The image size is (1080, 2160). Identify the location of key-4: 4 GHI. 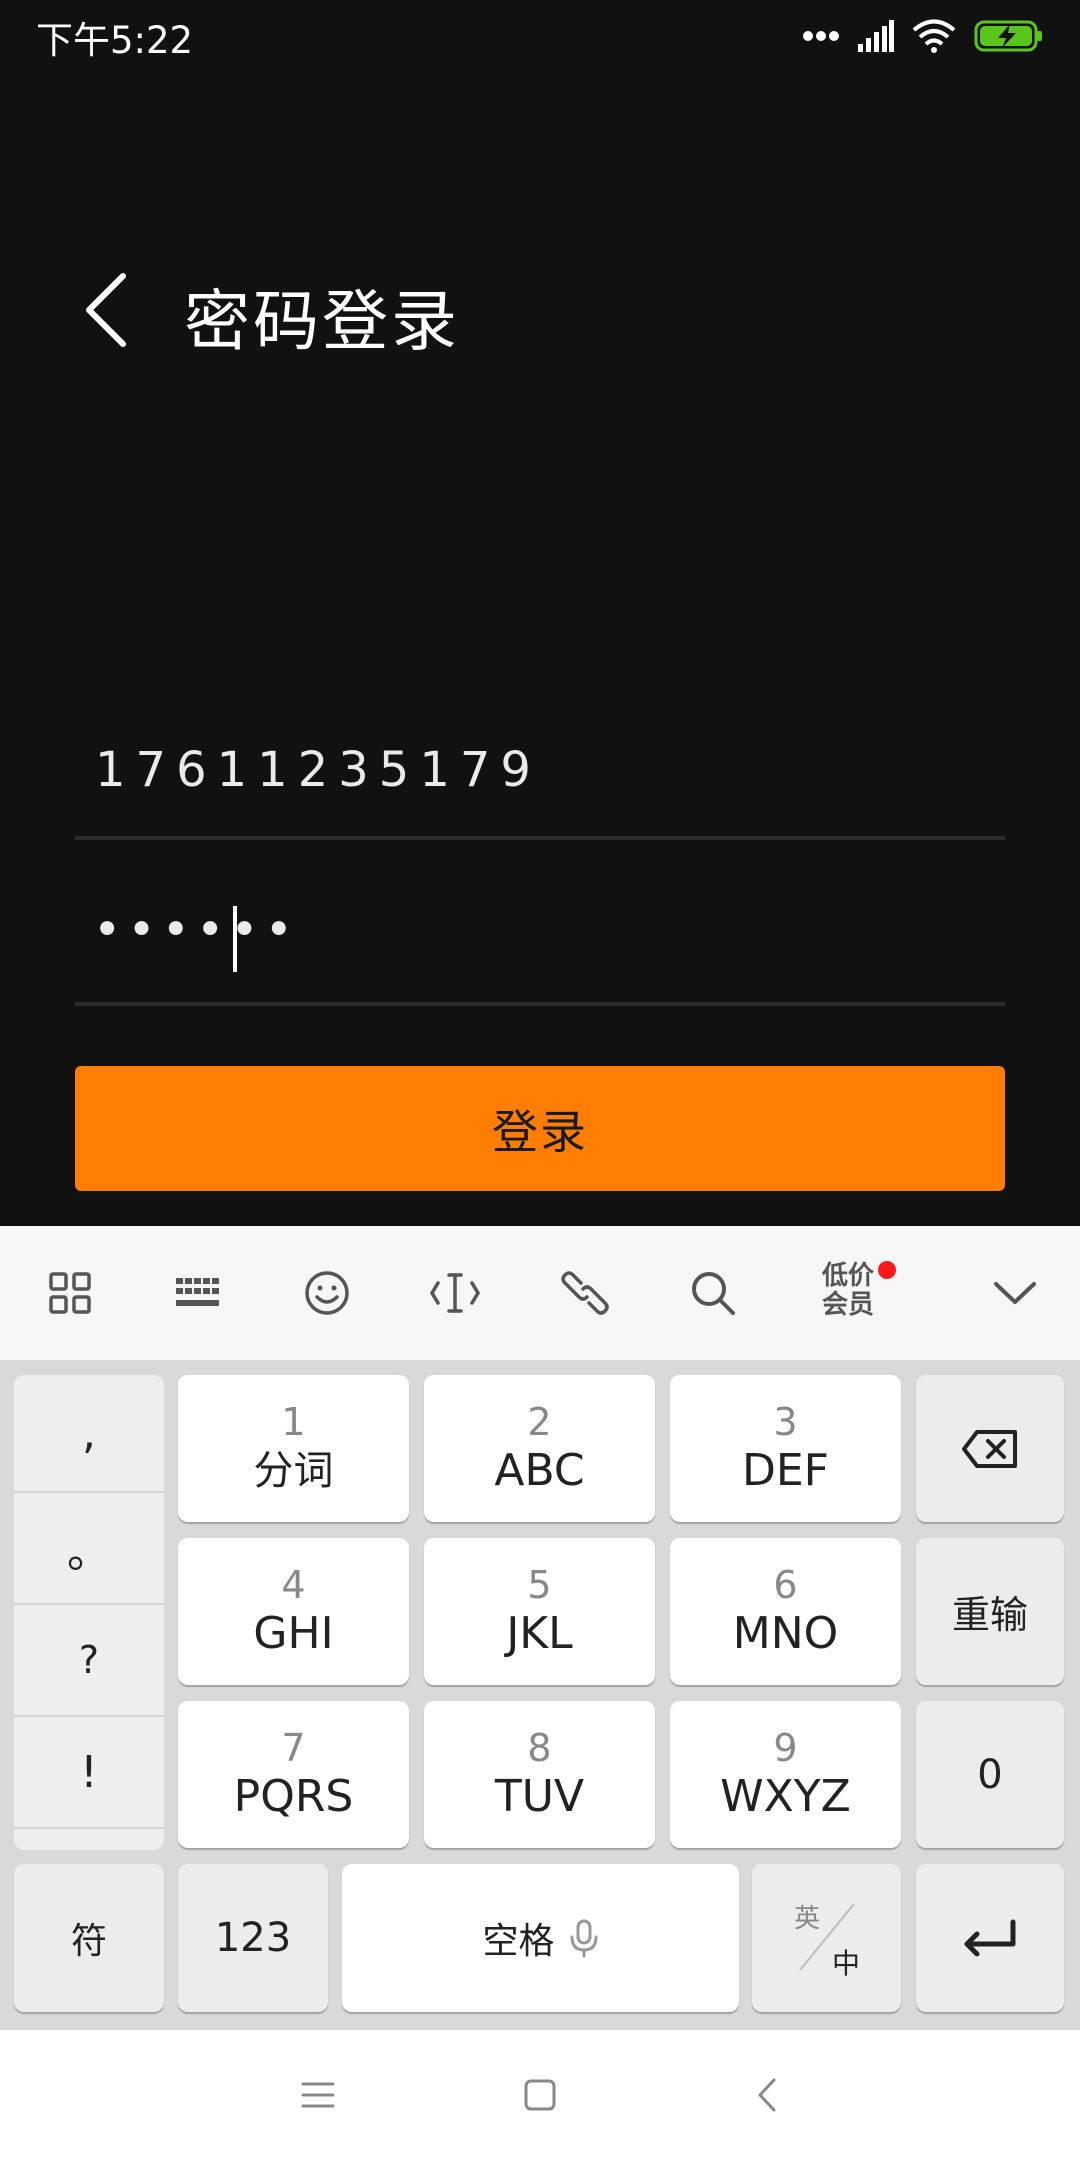
(293, 1611).